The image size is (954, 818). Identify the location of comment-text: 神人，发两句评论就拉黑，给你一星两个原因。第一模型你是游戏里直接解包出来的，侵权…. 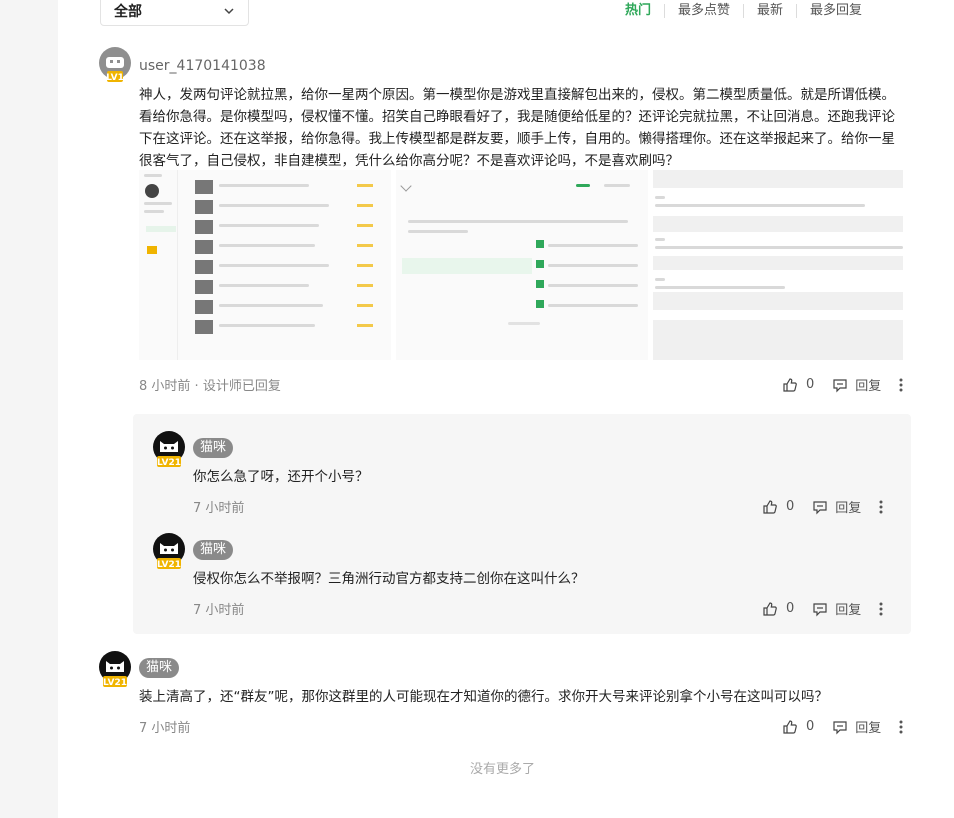
(517, 128).